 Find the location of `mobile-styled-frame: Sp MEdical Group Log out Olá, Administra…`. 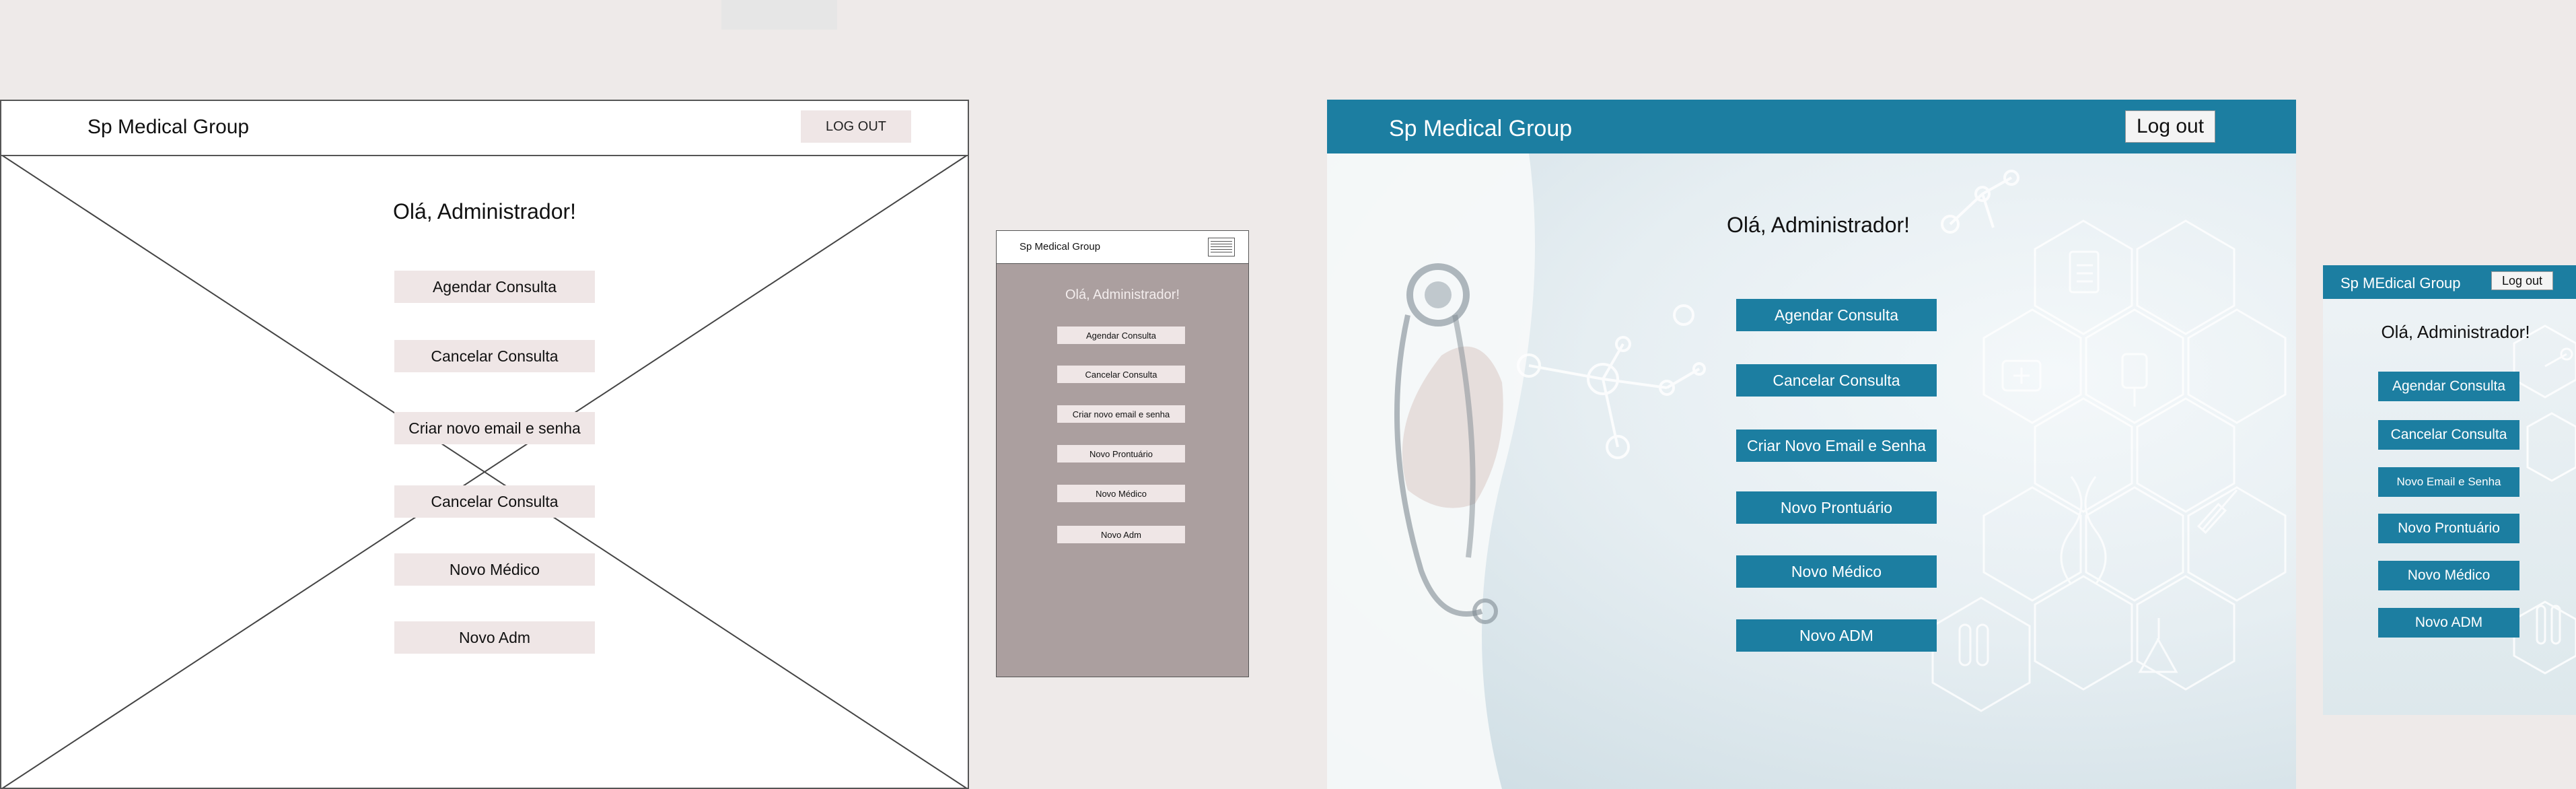

mobile-styled-frame: Sp MEdical Group Log out Olá, Administra… is located at coordinates (2449, 490).